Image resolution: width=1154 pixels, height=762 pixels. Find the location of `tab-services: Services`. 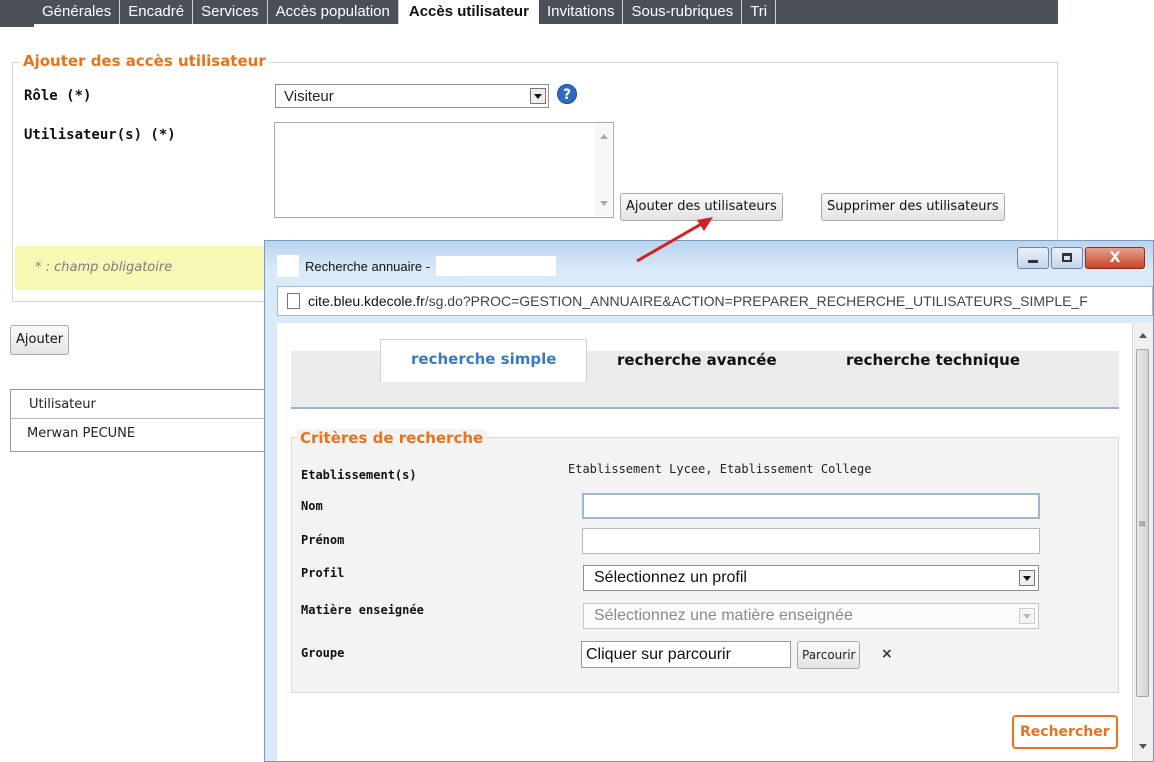

tab-services: Services is located at coordinates (230, 12).